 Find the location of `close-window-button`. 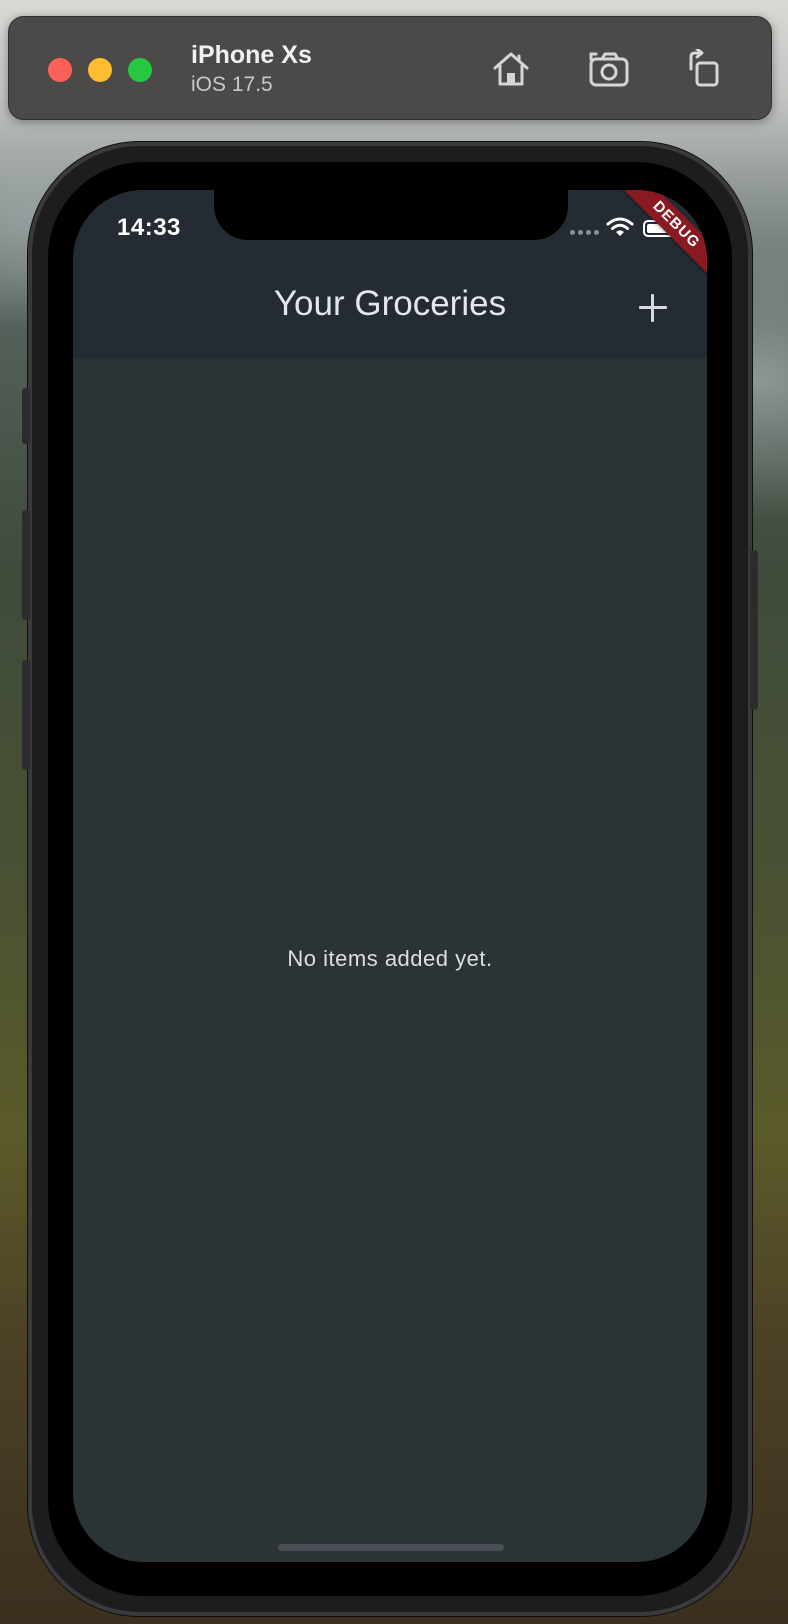

close-window-button is located at coordinates (60, 70).